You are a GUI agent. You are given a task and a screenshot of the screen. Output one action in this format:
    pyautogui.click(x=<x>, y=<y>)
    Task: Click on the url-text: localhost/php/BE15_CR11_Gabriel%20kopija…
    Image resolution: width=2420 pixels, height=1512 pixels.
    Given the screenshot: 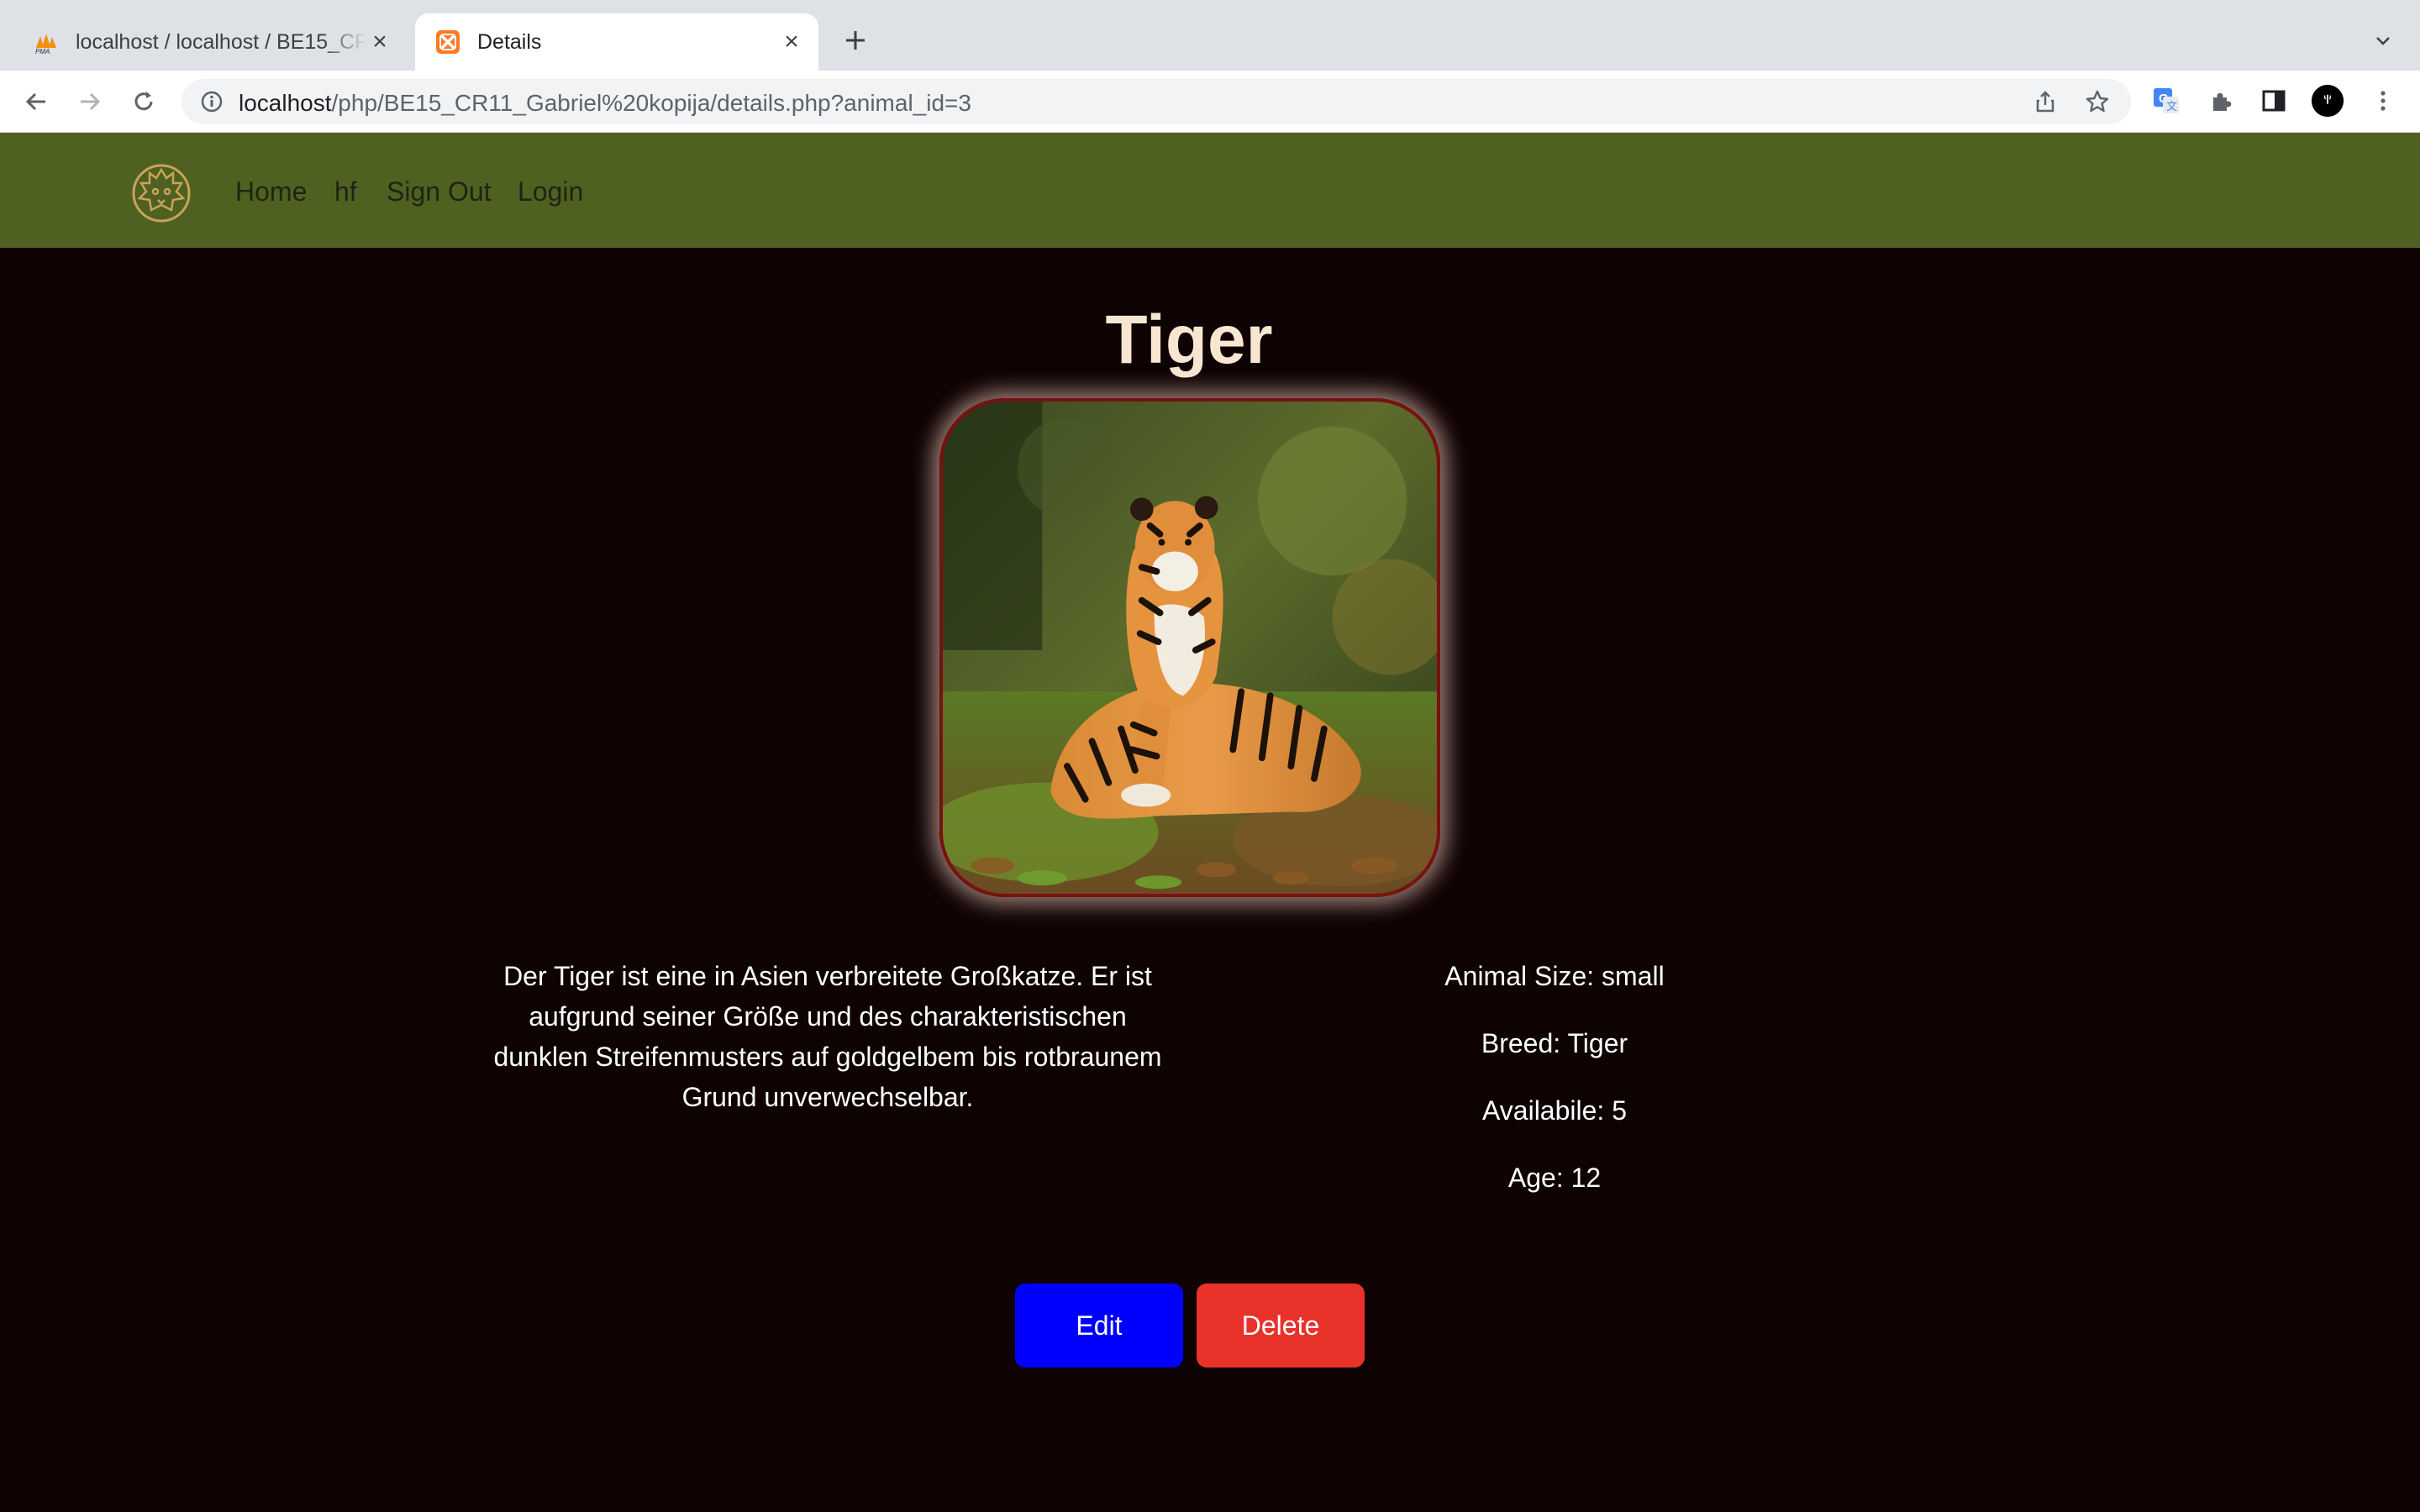 What is the action you would take?
    pyautogui.click(x=605, y=103)
    